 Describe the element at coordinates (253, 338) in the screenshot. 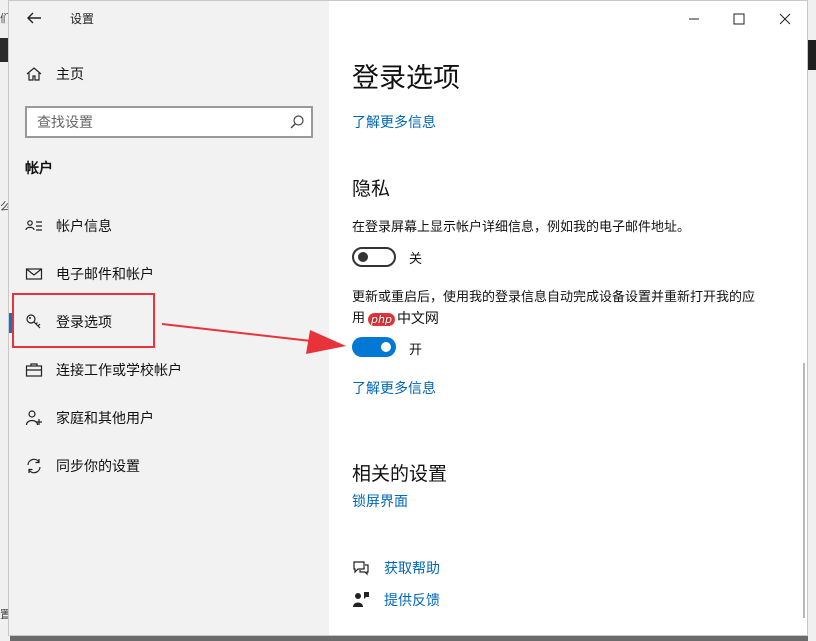

I see `annotation-arrow` at that location.